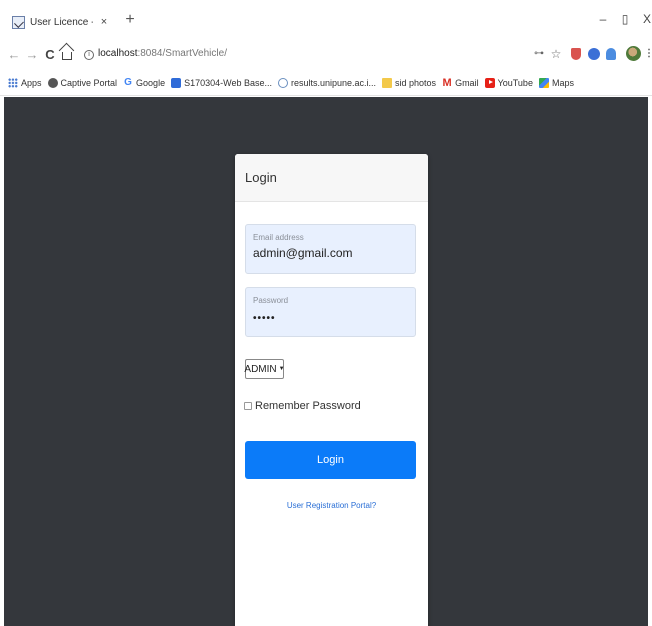 The width and height of the screenshot is (652, 626). I want to click on tab-close-icon: ×, so click(104, 22).